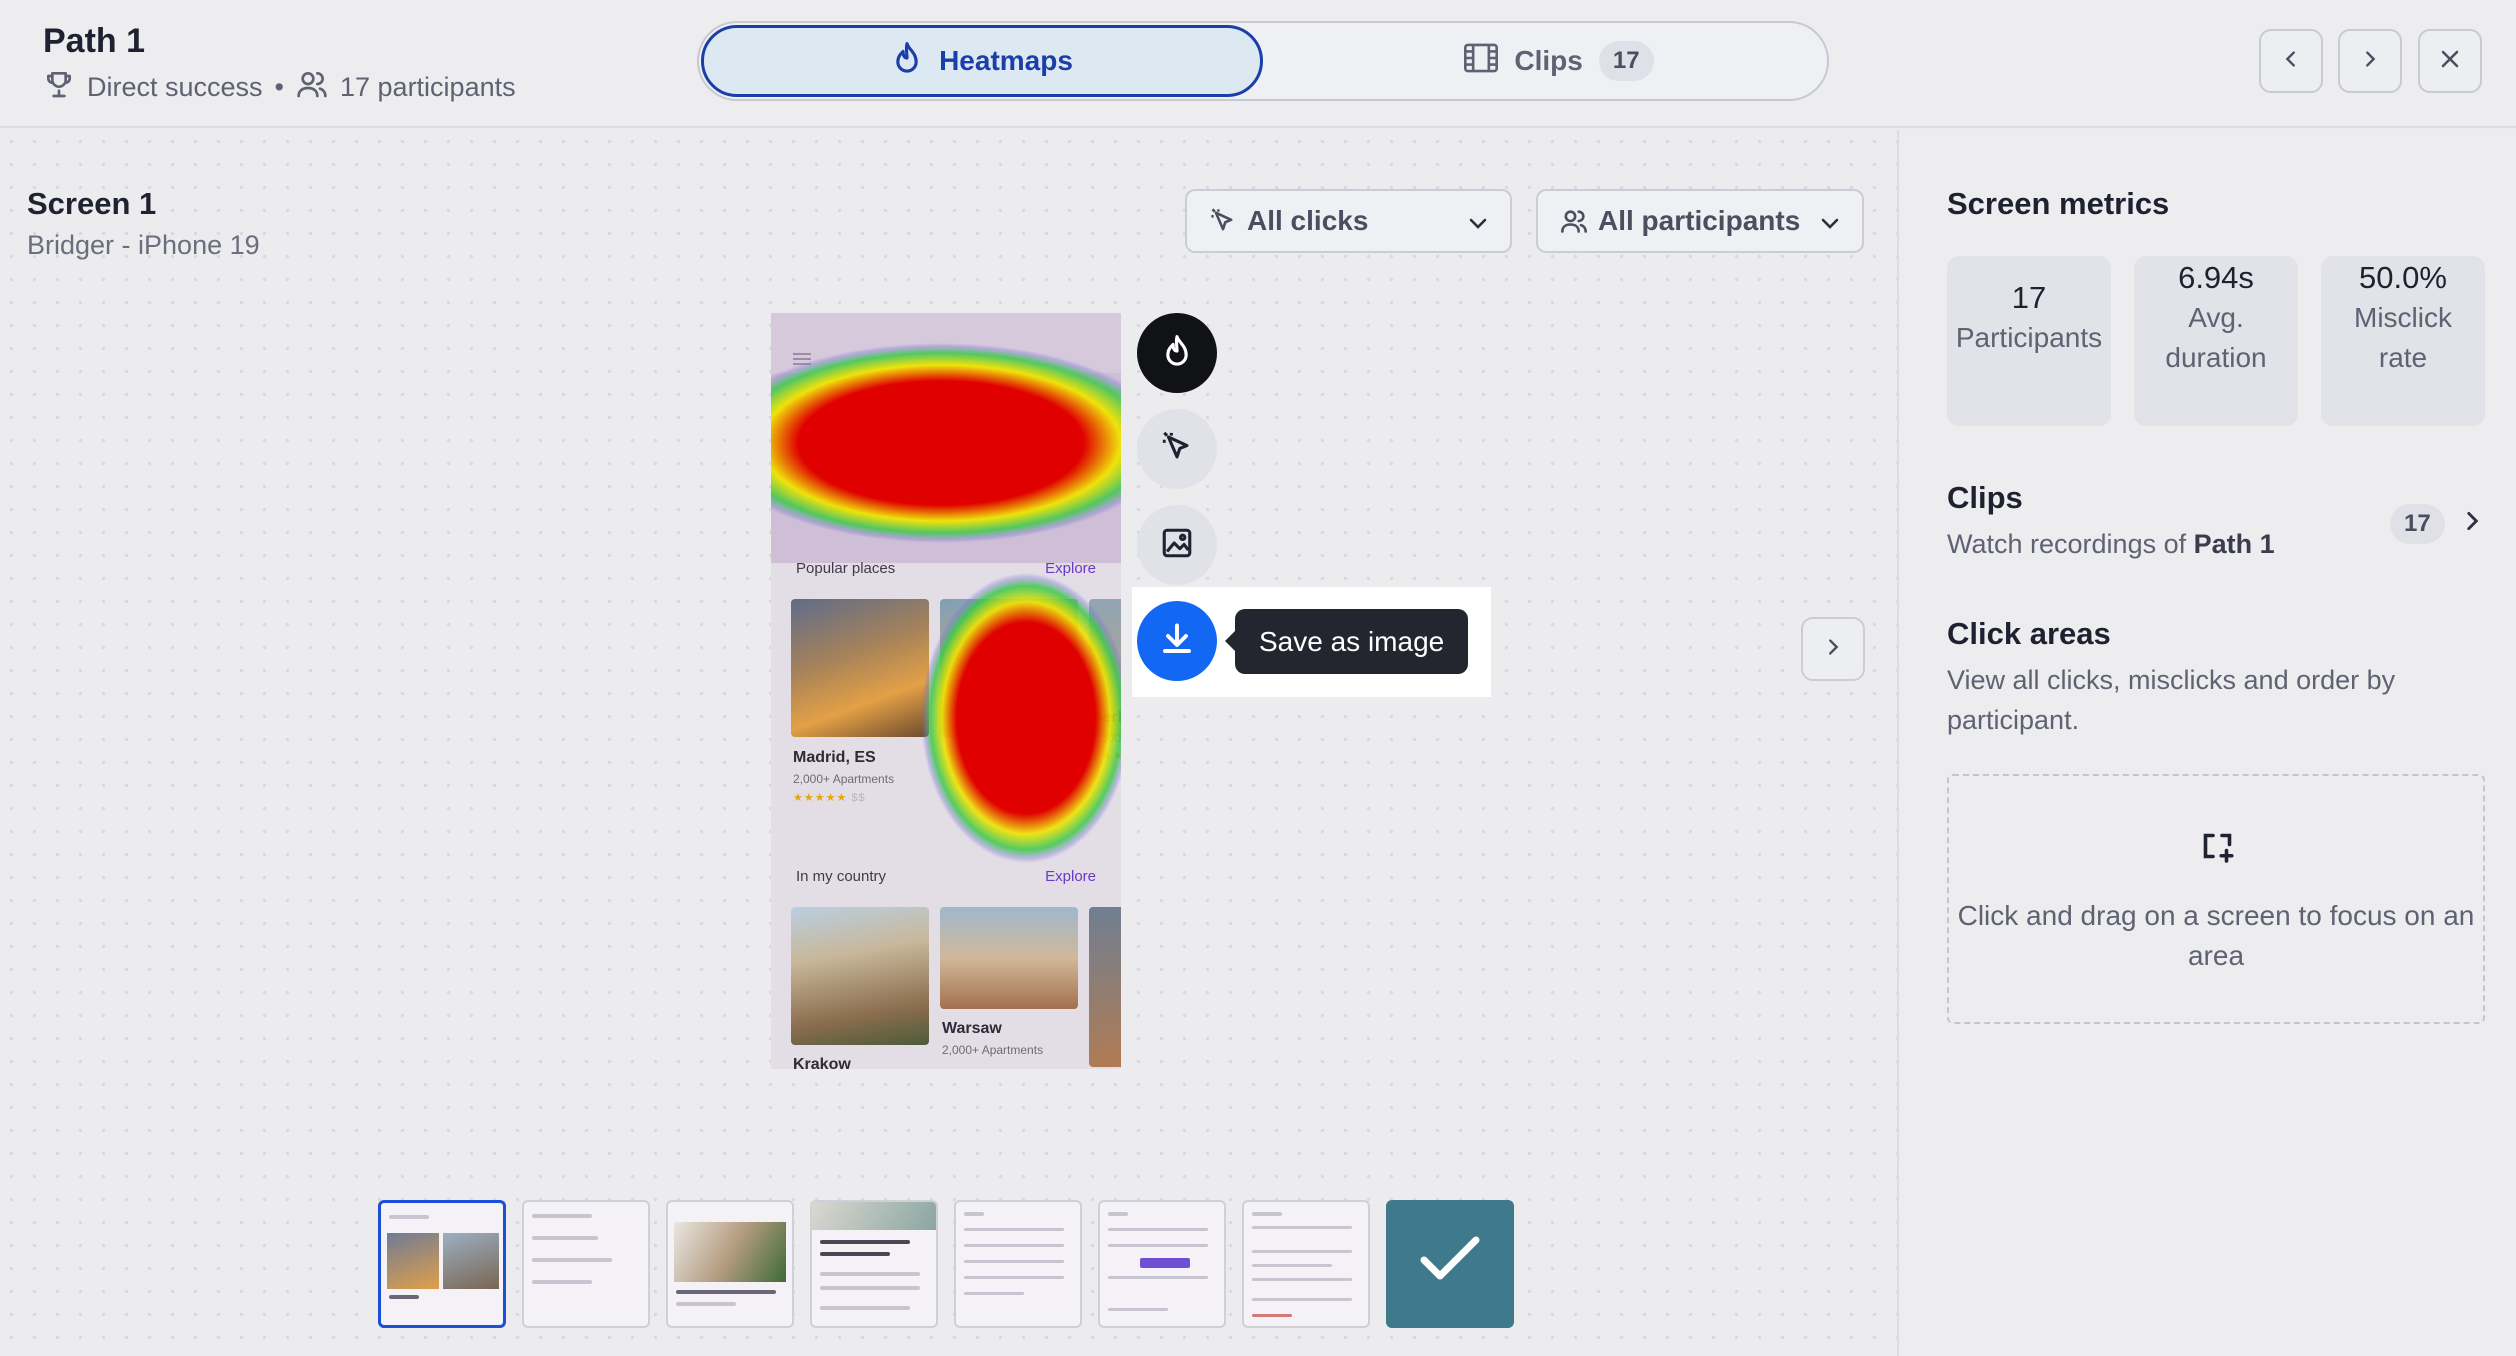 The height and width of the screenshot is (1356, 2516). What do you see at coordinates (1105, 987) in the screenshot?
I see `third-city-image` at bounding box center [1105, 987].